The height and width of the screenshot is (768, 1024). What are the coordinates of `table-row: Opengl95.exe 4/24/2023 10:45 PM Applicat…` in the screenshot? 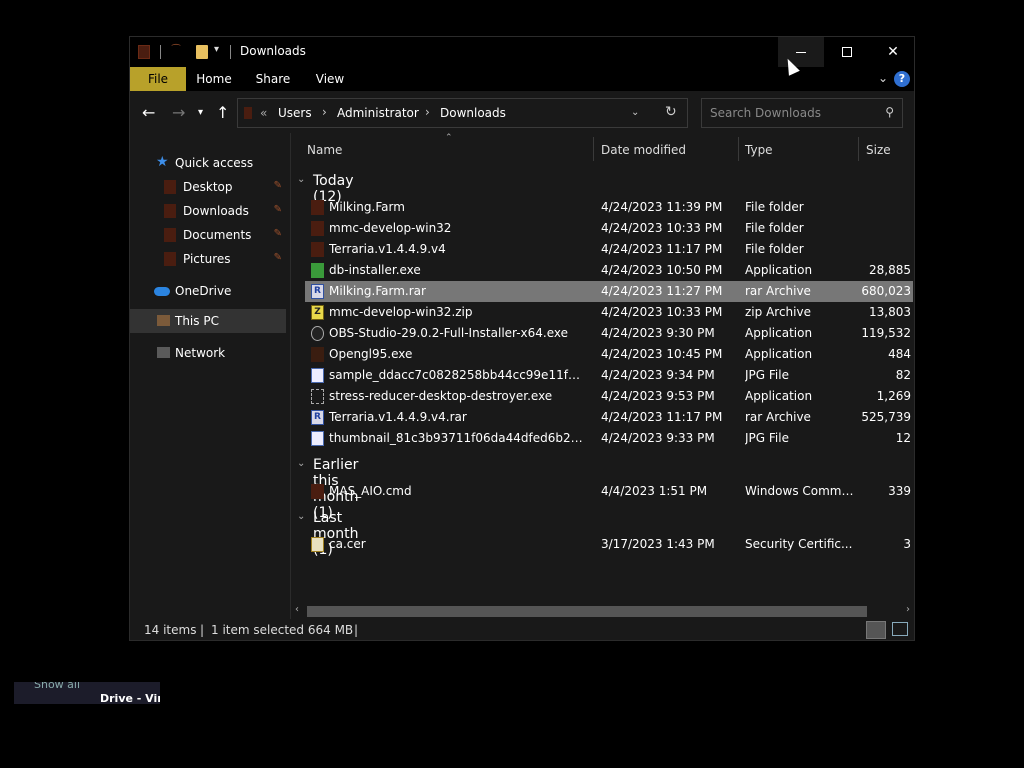 It's located at (609, 354).